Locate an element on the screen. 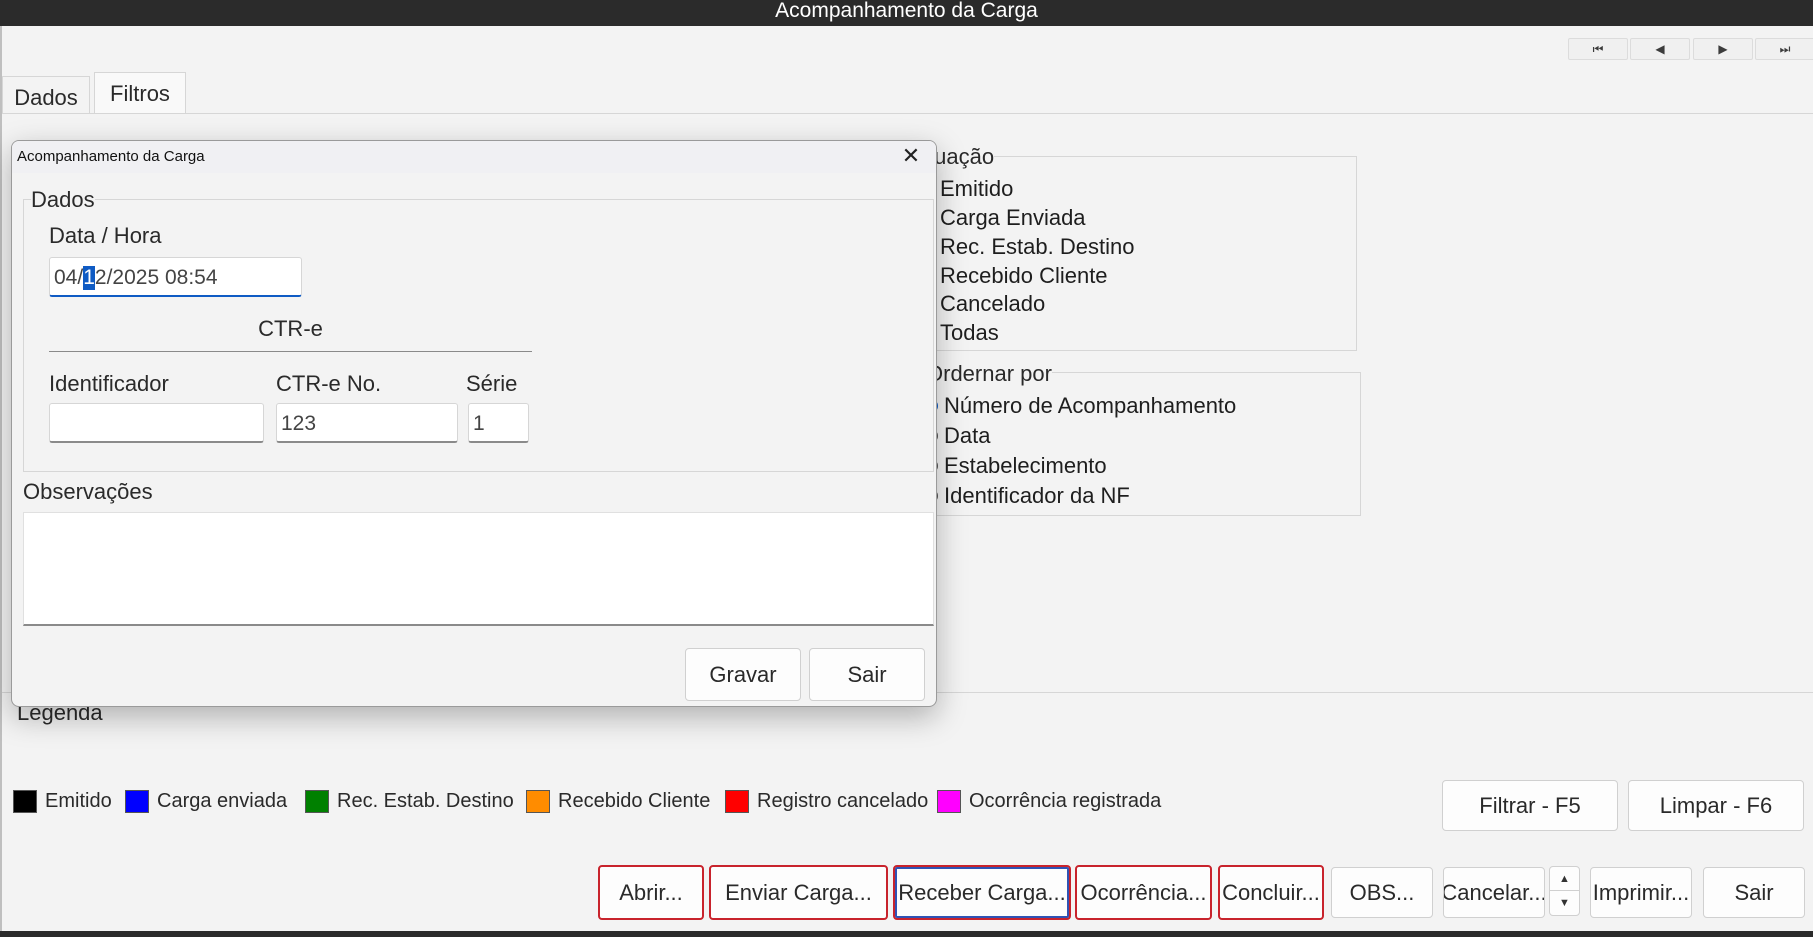  window-title-bar: Acompanhamento da Carga is located at coordinates (906, 13).